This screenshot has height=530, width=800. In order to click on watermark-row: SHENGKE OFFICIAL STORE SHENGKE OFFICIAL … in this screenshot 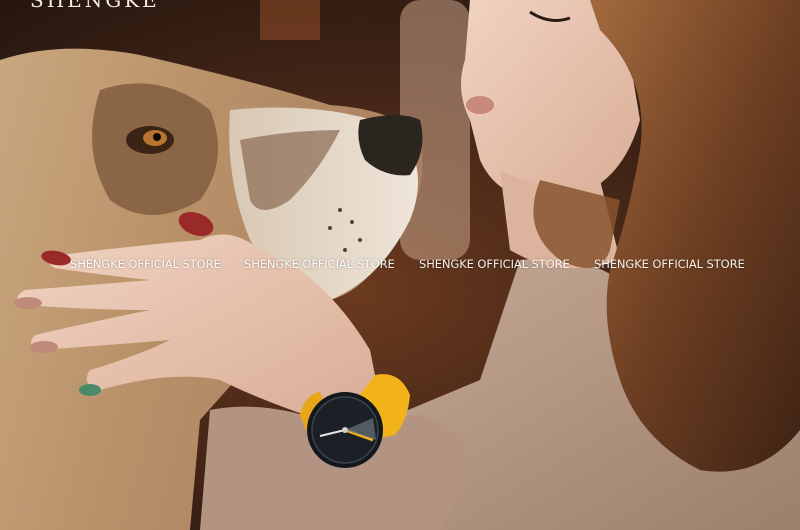, I will do `click(400, 266)`.